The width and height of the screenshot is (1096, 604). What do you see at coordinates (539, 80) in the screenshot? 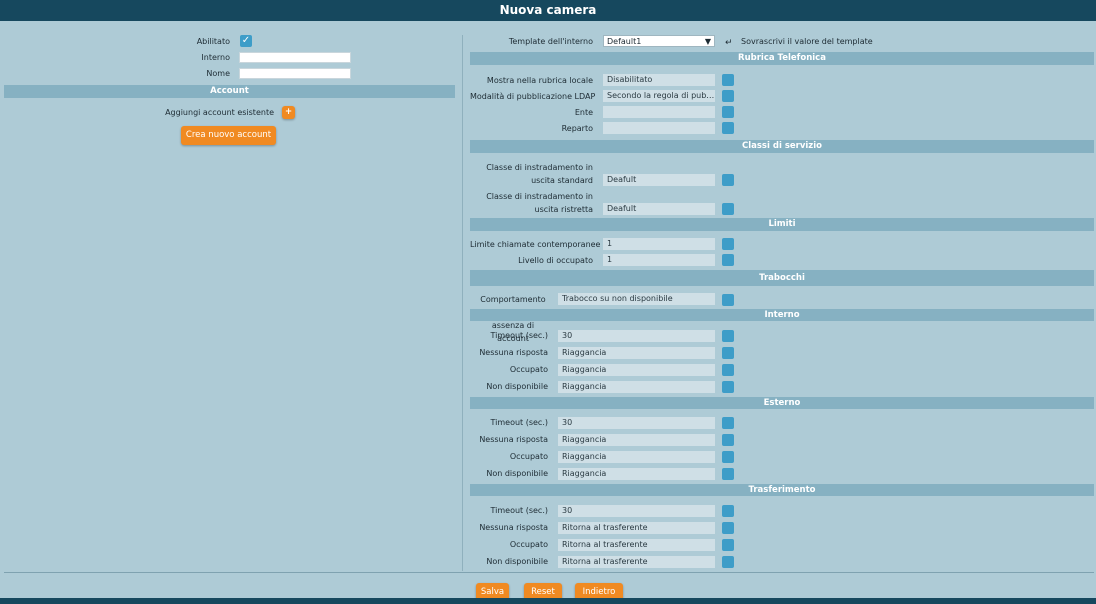
I see `row-label: Mostra nella rubrica locale` at bounding box center [539, 80].